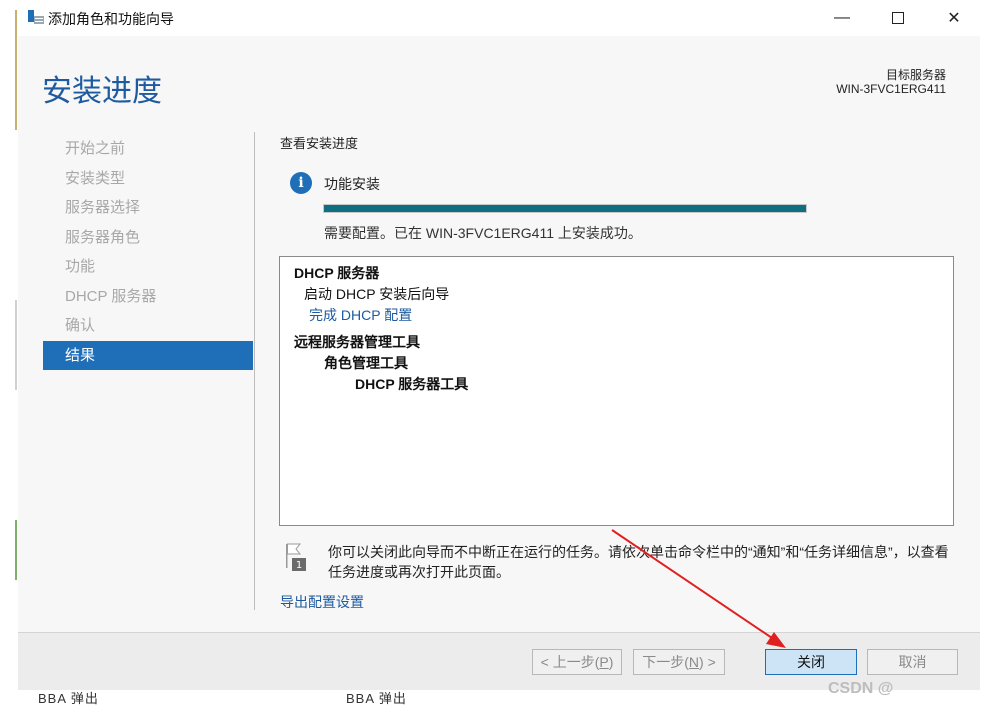 The width and height of the screenshot is (997, 708). I want to click on background-strip, so click(9, 354).